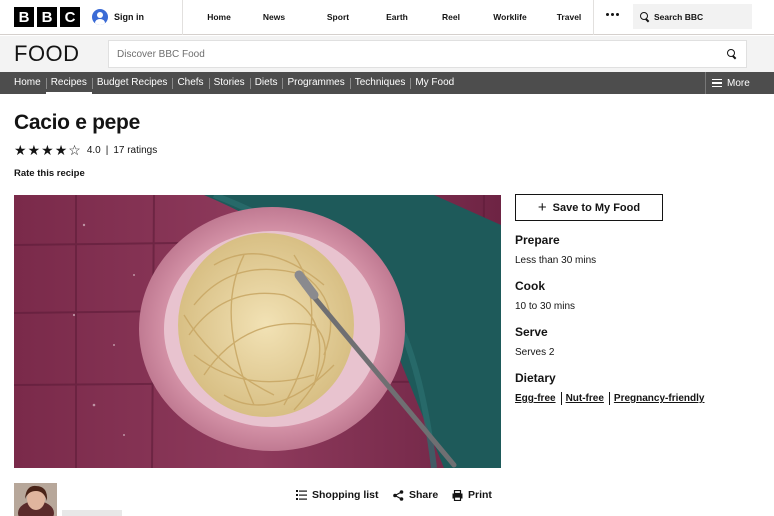 The width and height of the screenshot is (774, 516). I want to click on prepare-heading: Prepare, so click(537, 240).